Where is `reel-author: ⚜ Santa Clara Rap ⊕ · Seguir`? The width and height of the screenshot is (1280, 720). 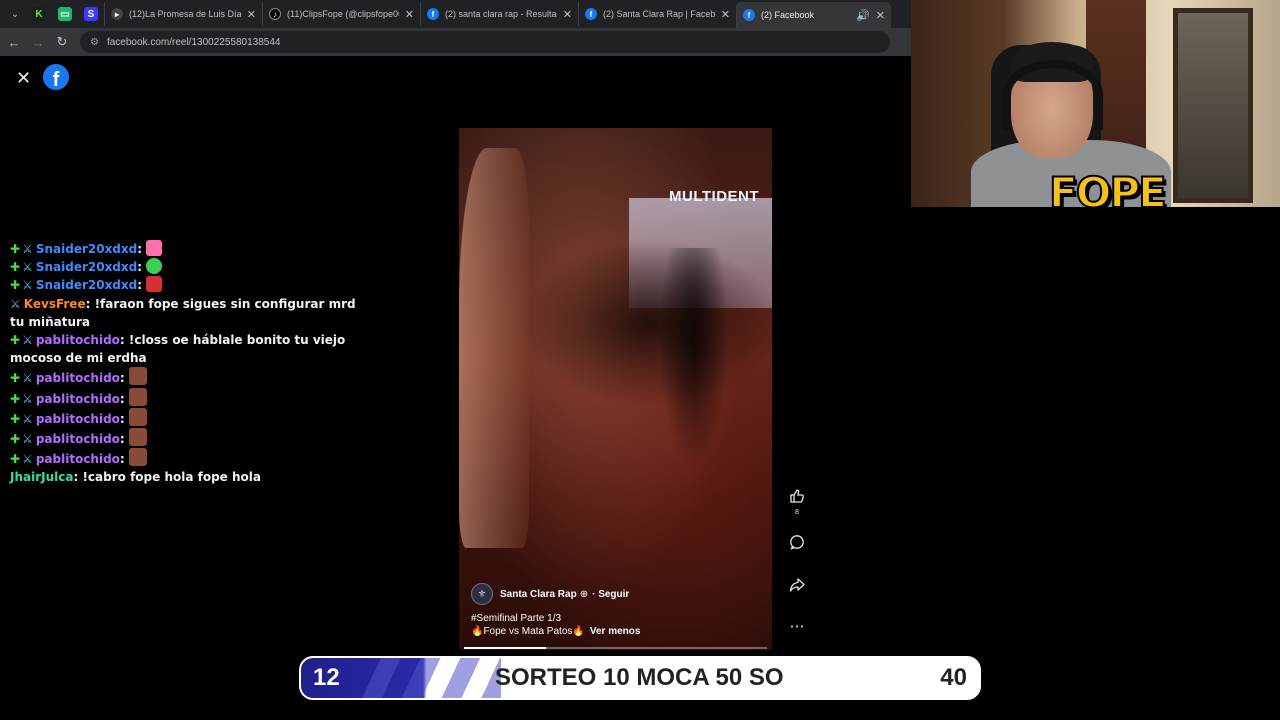 reel-author: ⚜ Santa Clara Rap ⊕ · Seguir is located at coordinates (550, 594).